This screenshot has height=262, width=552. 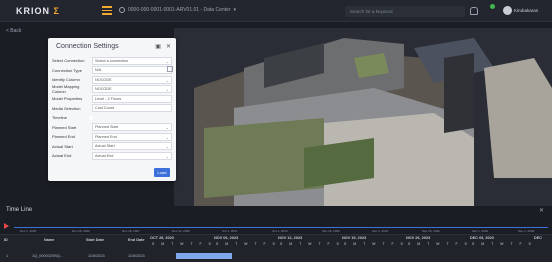 What do you see at coordinates (132, 89) in the screenshot?
I see `model-mapping-dropdown: NOCODE ⌄` at bounding box center [132, 89].